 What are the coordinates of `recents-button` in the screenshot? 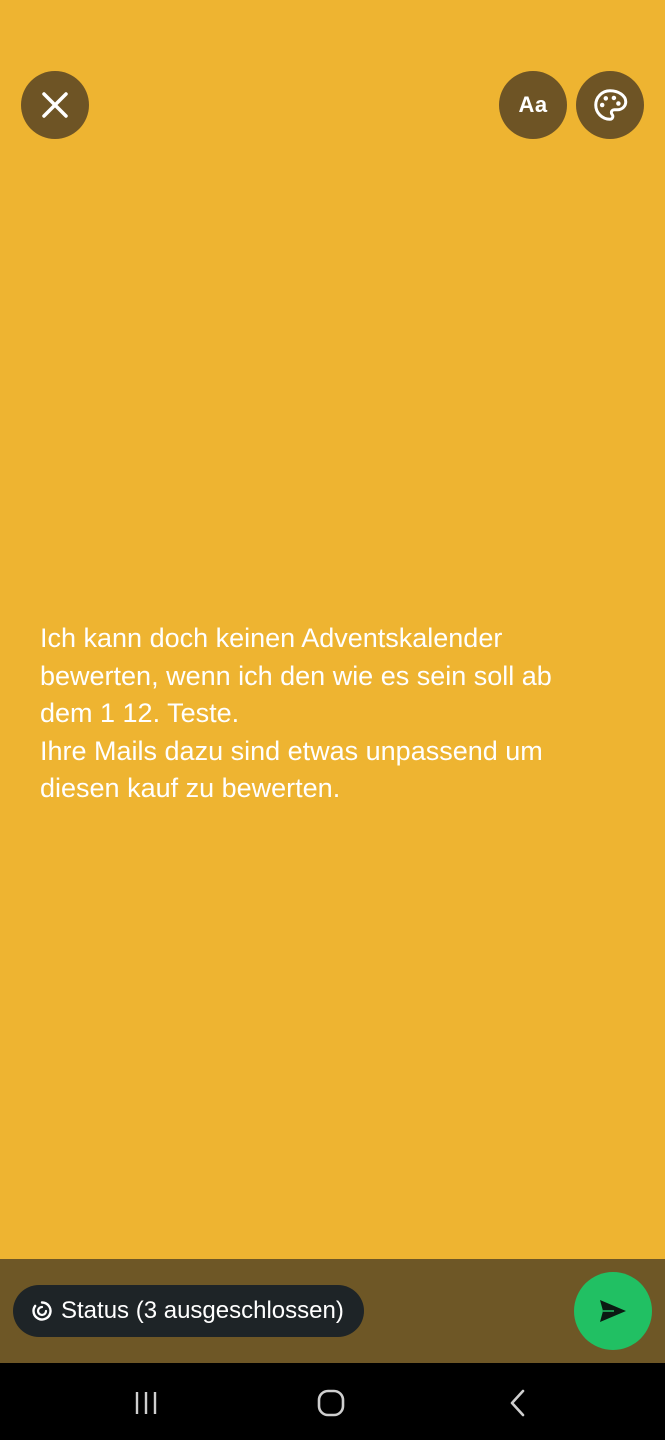 It's located at (146, 1403).